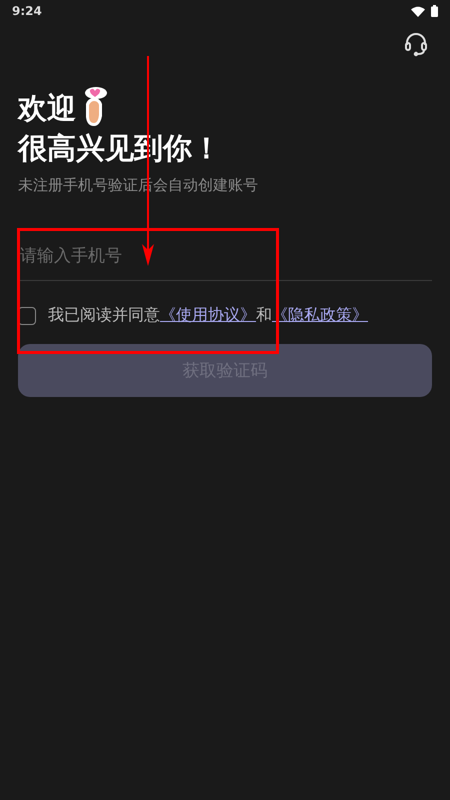  What do you see at coordinates (27, 11) in the screenshot?
I see `status-time: 9:24` at bounding box center [27, 11].